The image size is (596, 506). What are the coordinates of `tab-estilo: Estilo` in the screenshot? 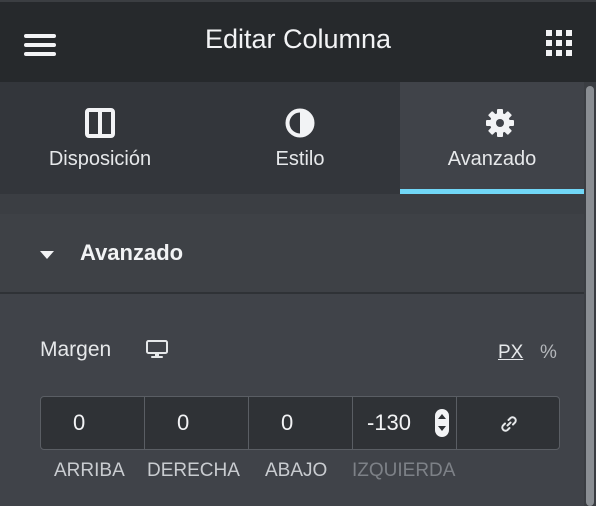 It's located at (300, 138).